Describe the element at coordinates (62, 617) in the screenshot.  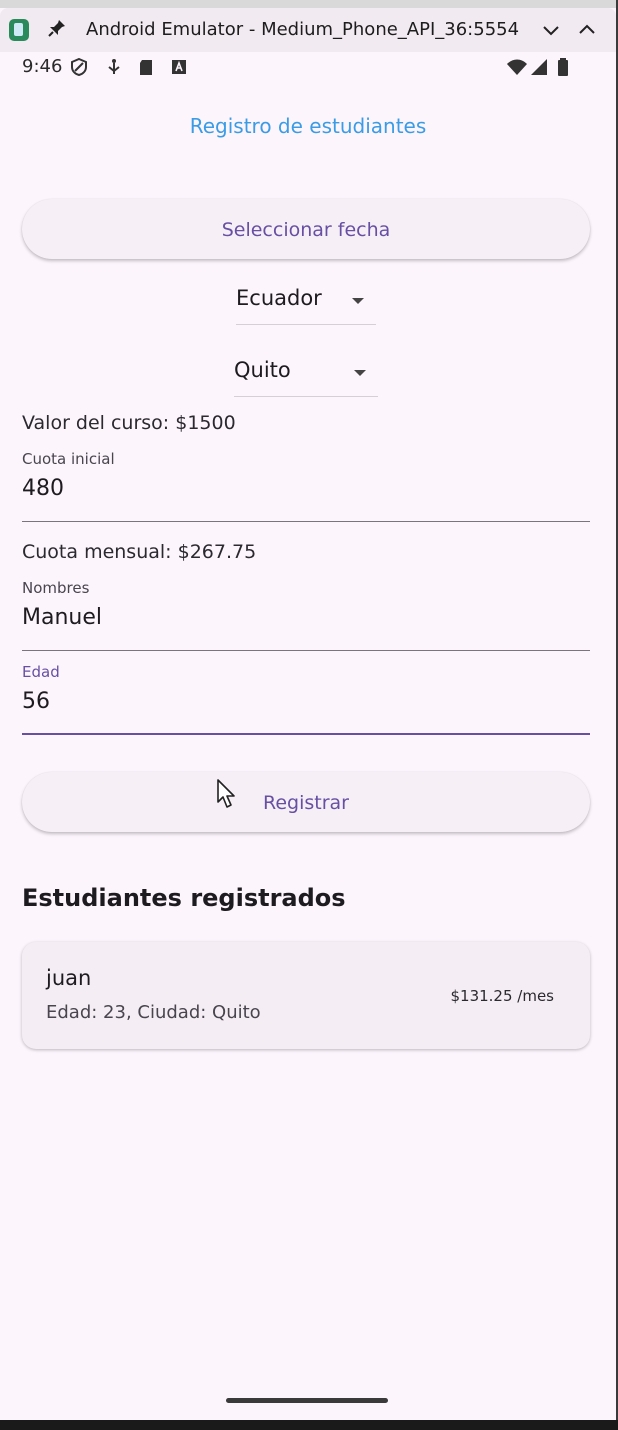
I see `names-input: Manuel` at that location.